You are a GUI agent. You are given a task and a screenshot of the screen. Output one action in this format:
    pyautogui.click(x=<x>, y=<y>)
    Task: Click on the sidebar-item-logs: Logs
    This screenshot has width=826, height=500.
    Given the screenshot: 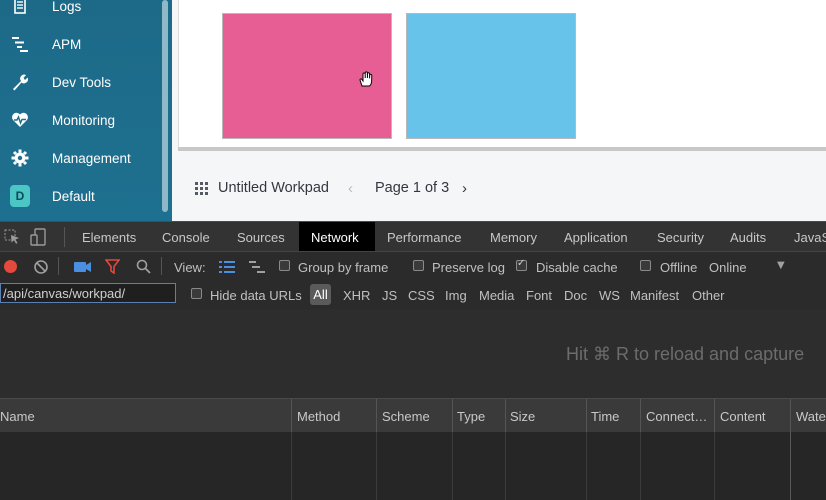 What is the action you would take?
    pyautogui.click(x=81, y=10)
    